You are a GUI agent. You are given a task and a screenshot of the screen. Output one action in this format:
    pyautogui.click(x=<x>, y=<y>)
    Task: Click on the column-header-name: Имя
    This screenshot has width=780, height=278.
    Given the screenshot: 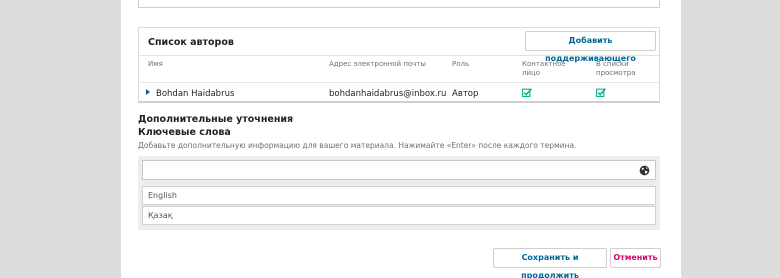 What is the action you would take?
    pyautogui.click(x=155, y=64)
    